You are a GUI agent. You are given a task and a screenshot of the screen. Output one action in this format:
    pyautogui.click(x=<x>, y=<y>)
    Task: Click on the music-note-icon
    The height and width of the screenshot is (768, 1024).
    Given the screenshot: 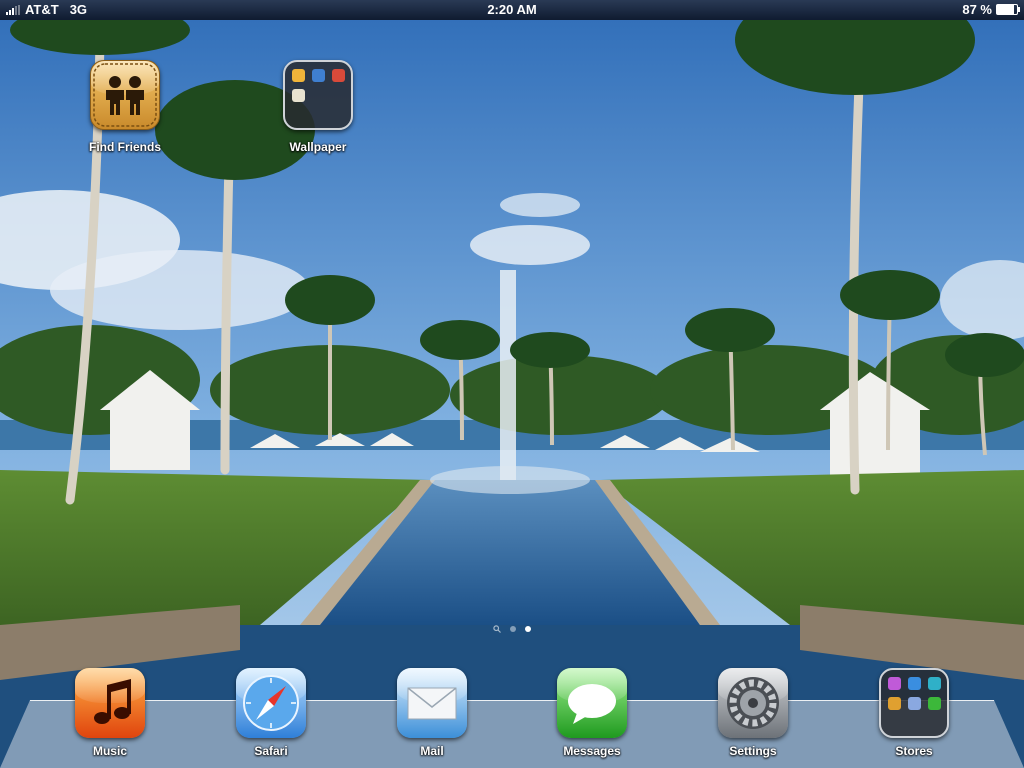 What is the action you would take?
    pyautogui.click(x=110, y=703)
    